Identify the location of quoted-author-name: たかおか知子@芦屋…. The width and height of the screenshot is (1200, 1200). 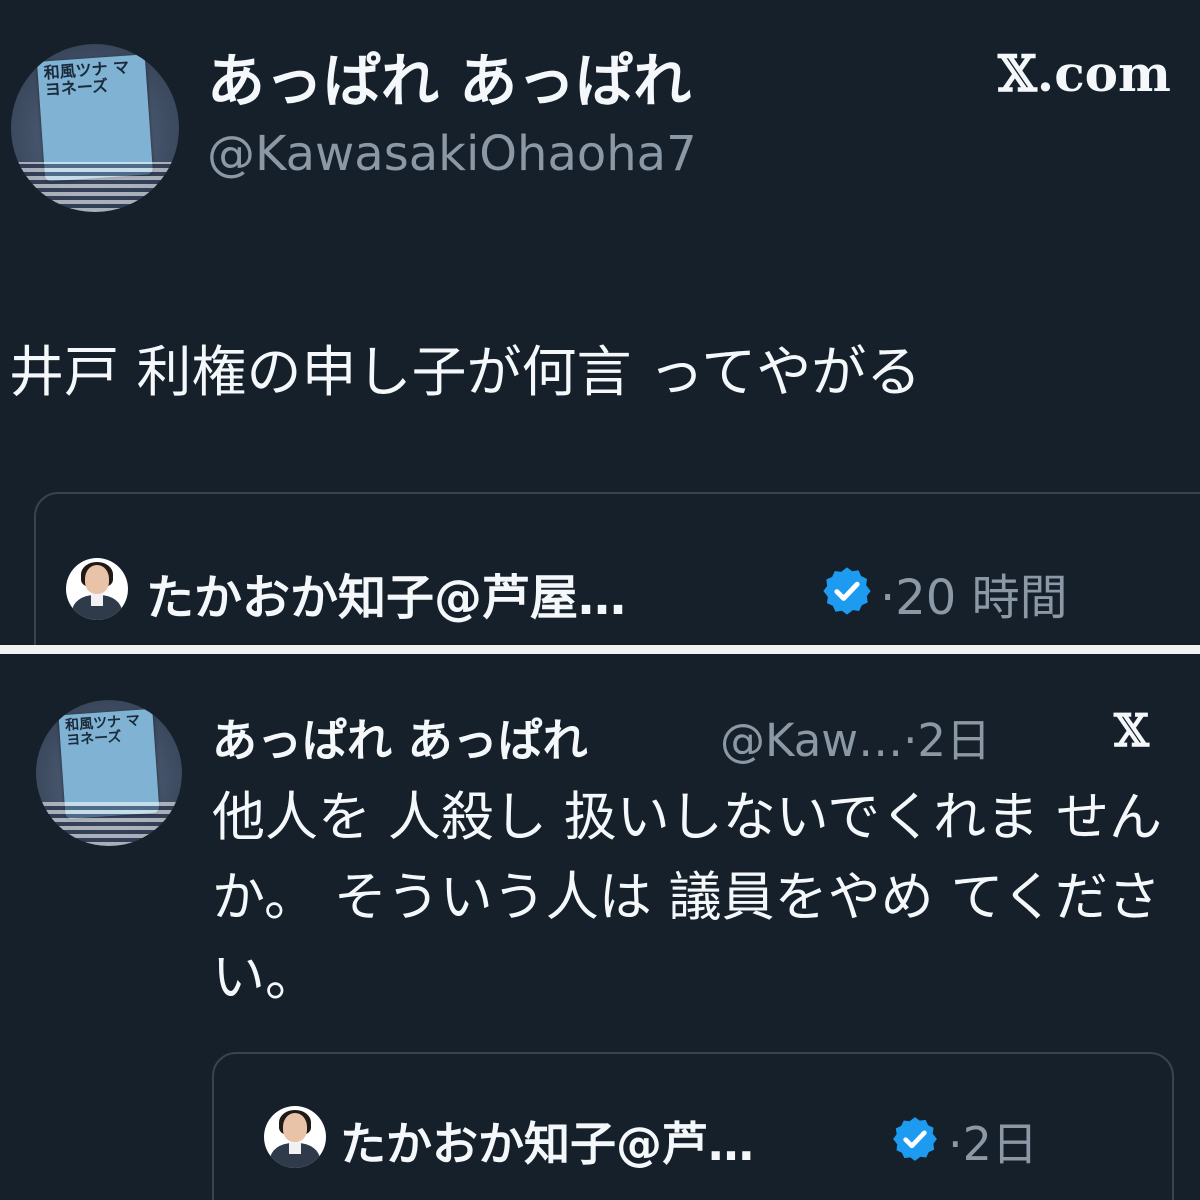
(386, 593).